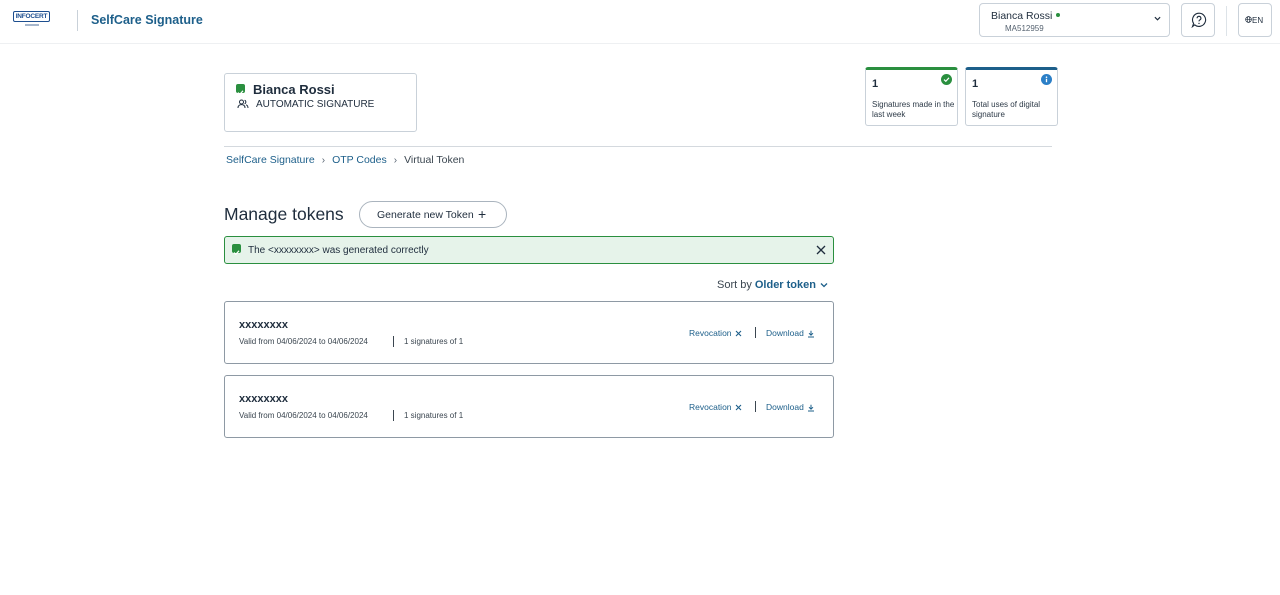  I want to click on sort-control: Sort by Older token, so click(772, 285).